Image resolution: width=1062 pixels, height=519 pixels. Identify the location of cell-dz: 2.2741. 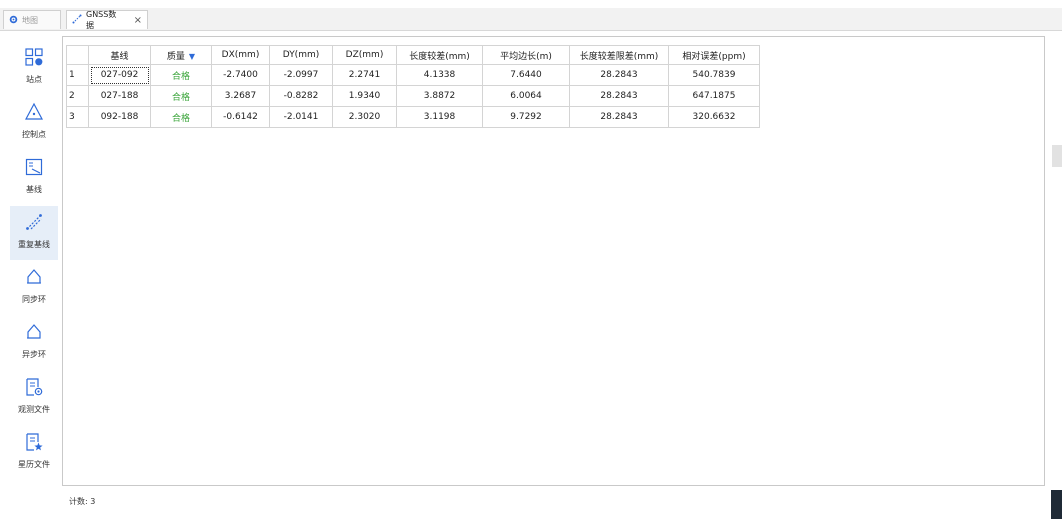
(364, 75).